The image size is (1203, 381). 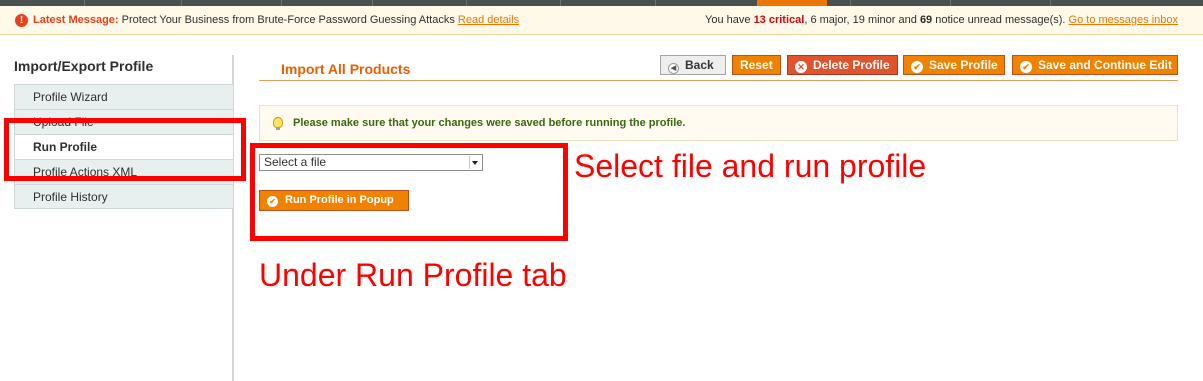 I want to click on highlight-box-tab, so click(x=125, y=149).